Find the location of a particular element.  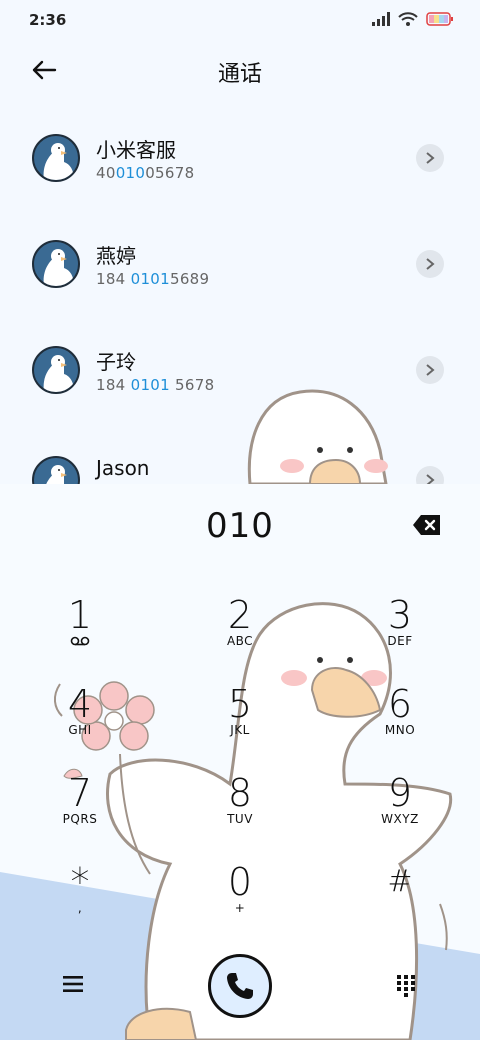

key-9: 9 WXYZ is located at coordinates (400, 808).